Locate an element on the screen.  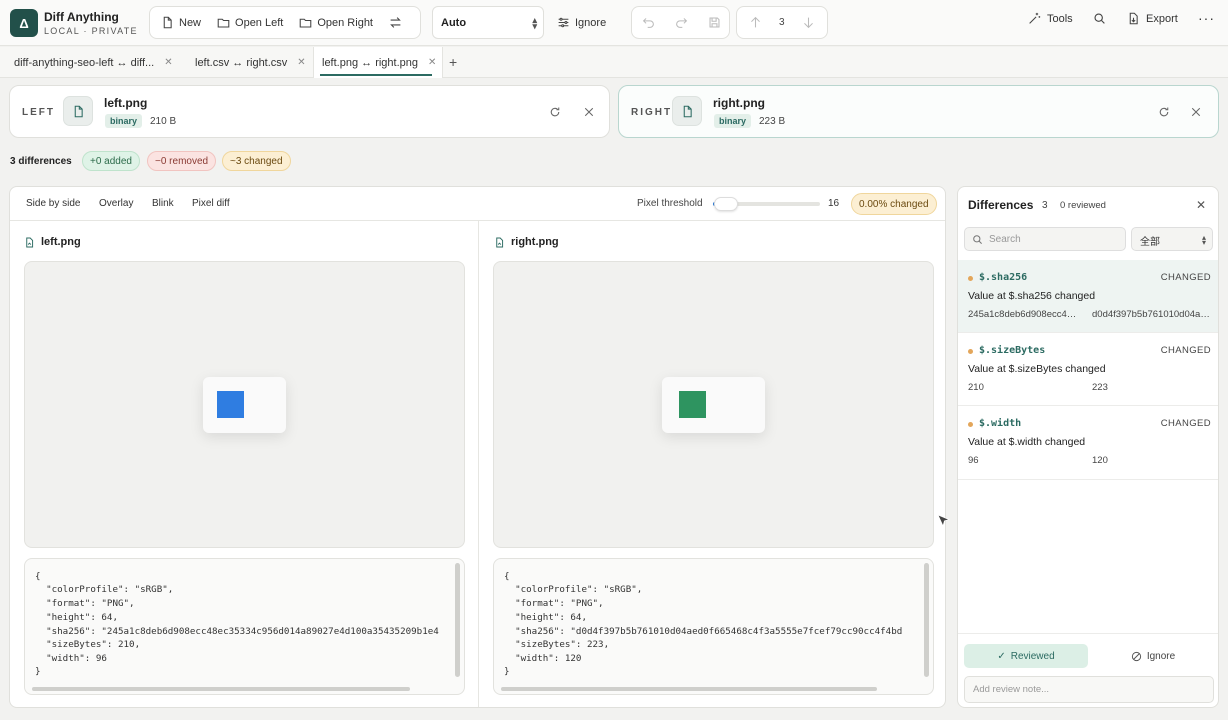
left-pane-filename: left.png is located at coordinates (61, 242).